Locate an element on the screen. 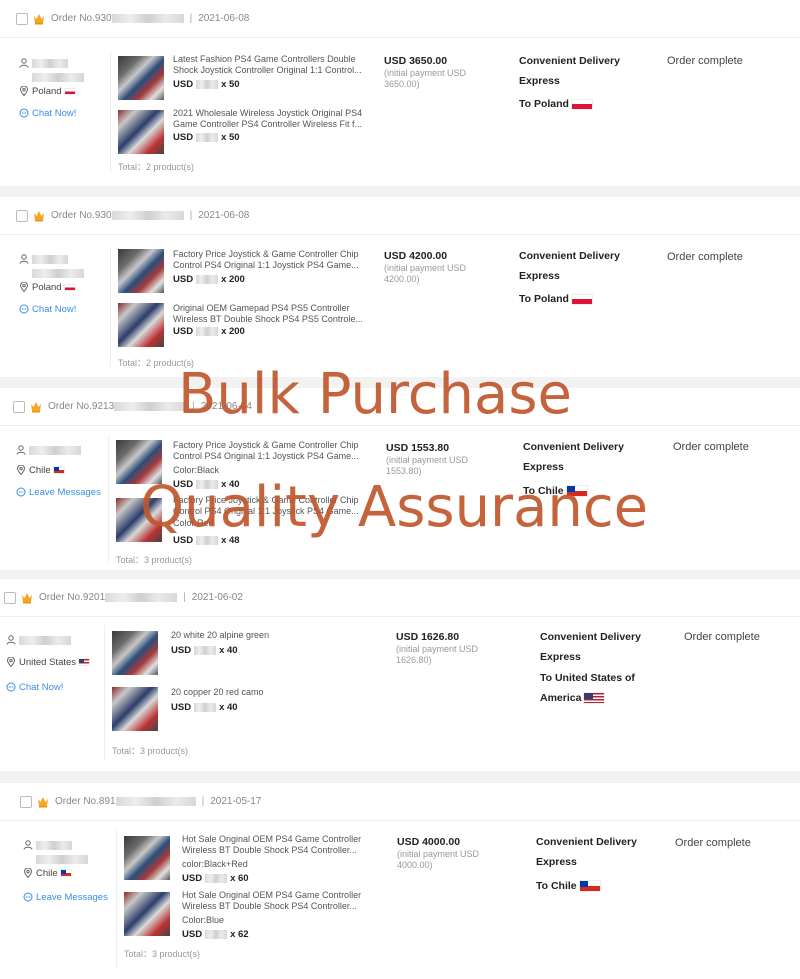 The width and height of the screenshot is (800, 979). watermark-bulk-purchase: Bulk Purchase is located at coordinates (375, 394).